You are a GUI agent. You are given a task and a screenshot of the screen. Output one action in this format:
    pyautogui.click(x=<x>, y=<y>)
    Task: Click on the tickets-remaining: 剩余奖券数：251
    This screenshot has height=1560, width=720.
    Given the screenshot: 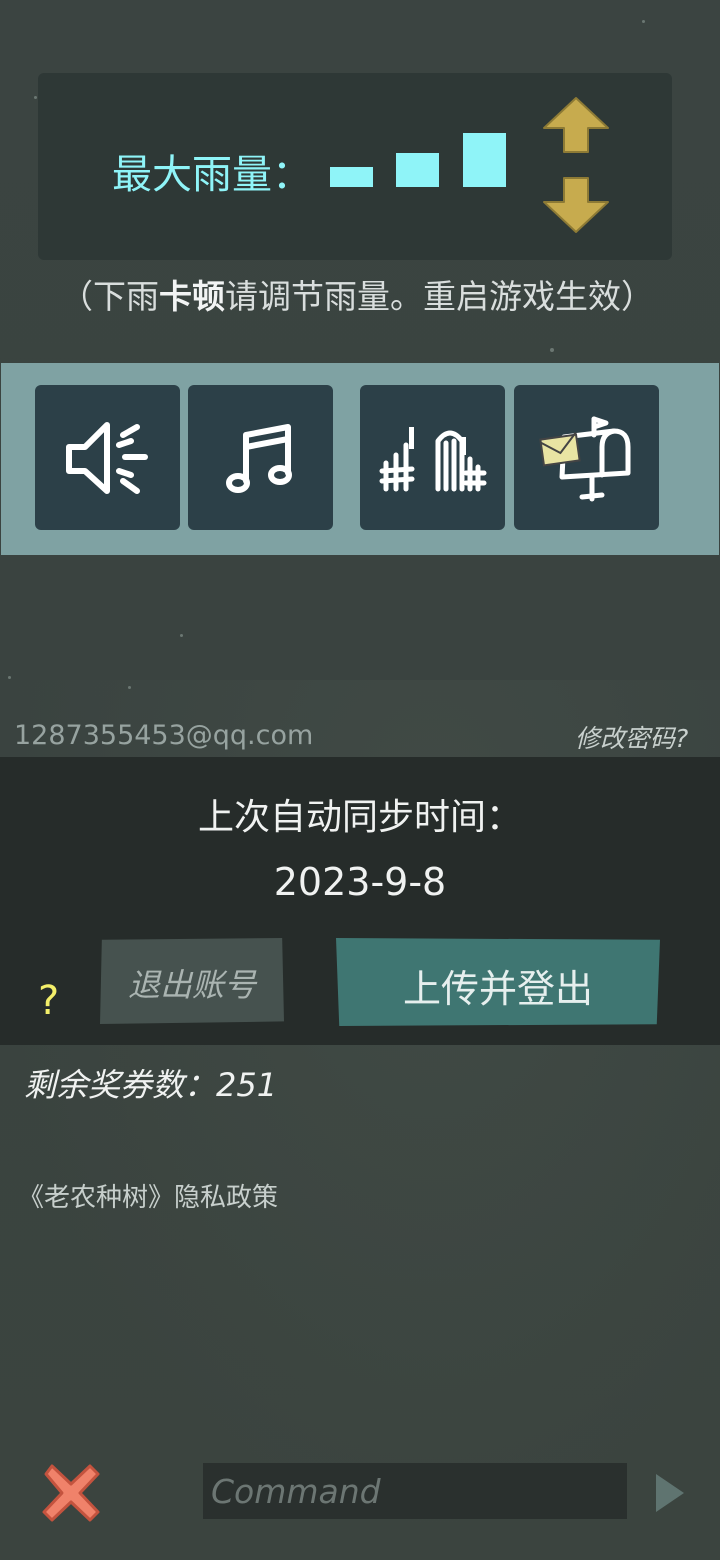 What is the action you would take?
    pyautogui.click(x=150, y=1083)
    